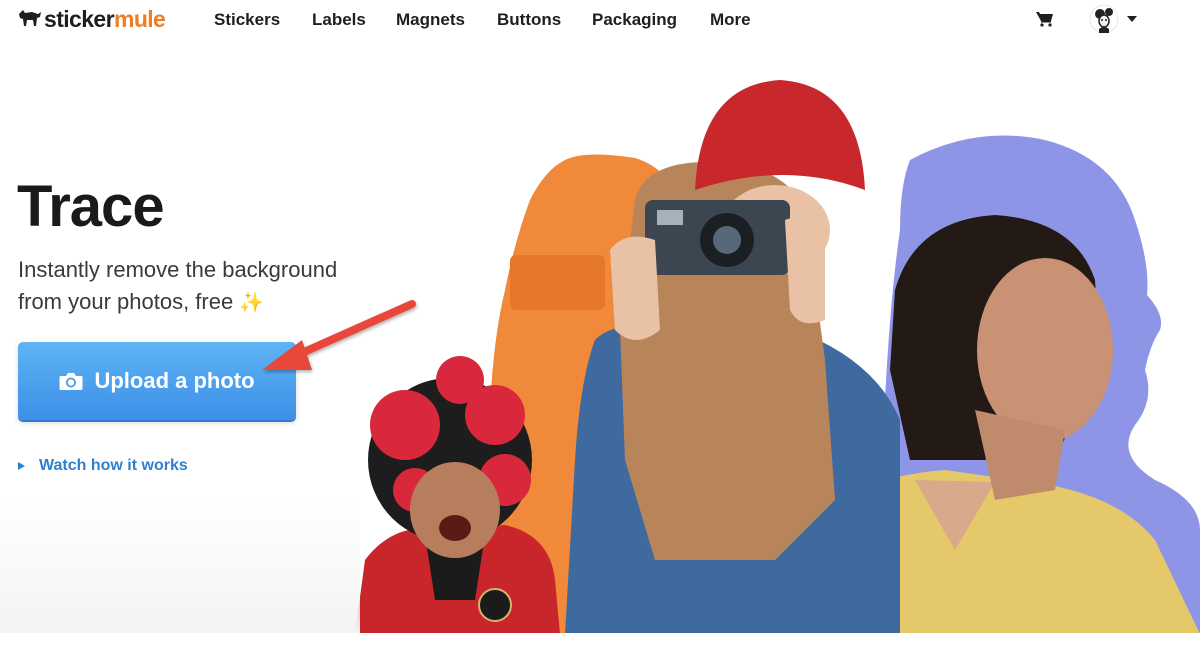  Describe the element at coordinates (71, 381) in the screenshot. I see `camera-icon` at that location.